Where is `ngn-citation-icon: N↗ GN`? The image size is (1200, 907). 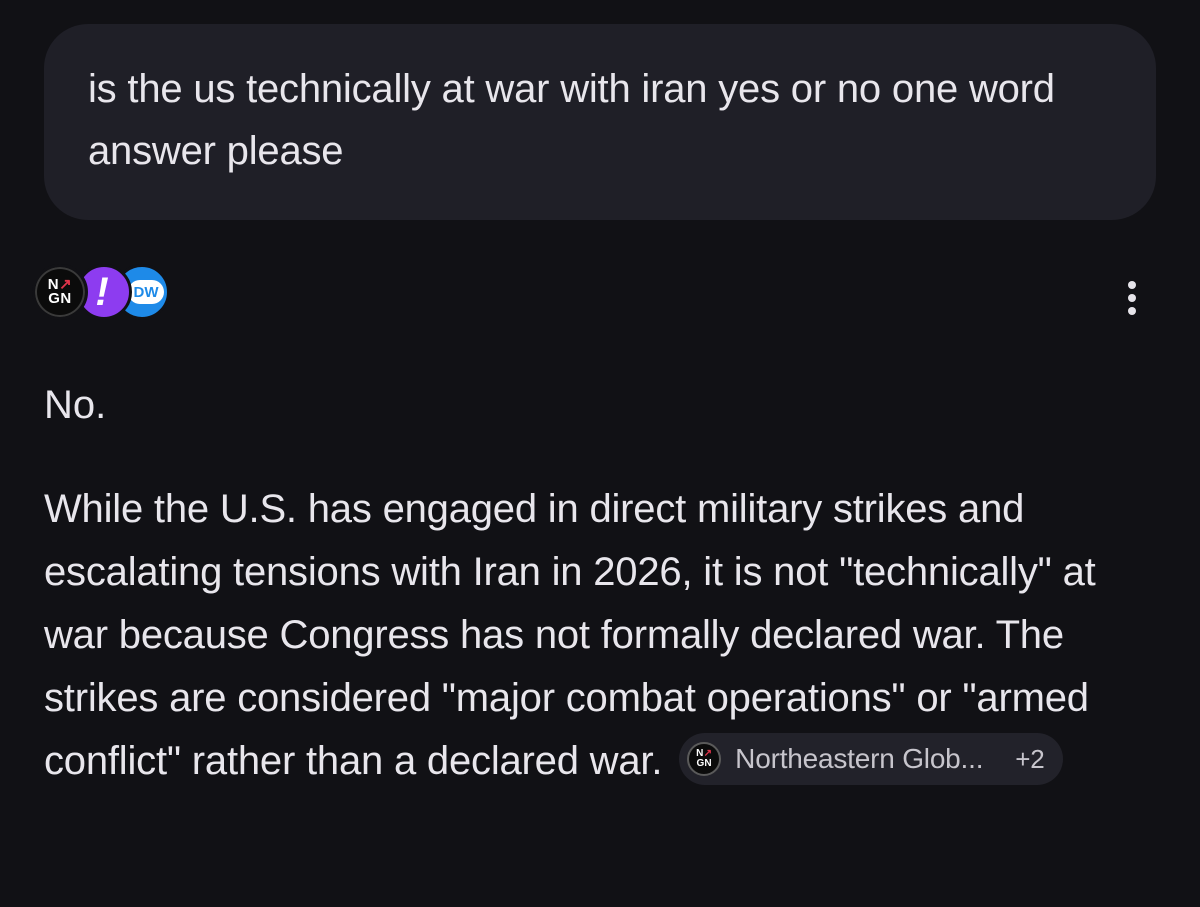 ngn-citation-icon: N↗ GN is located at coordinates (704, 759).